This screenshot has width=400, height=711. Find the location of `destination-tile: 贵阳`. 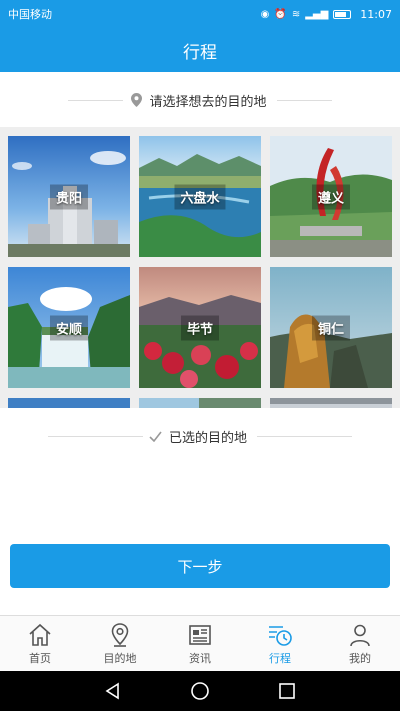

destination-tile: 贵阳 is located at coordinates (69, 196).